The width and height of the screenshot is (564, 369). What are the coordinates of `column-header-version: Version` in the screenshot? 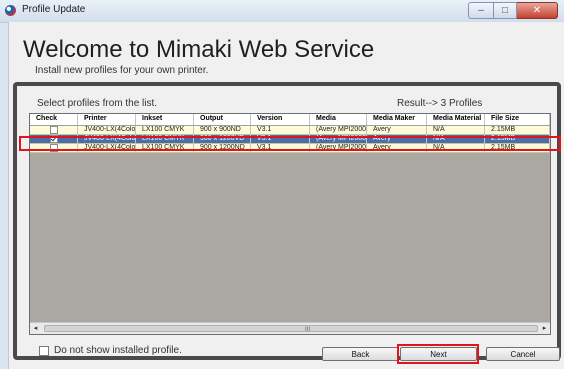 It's located at (280, 119).